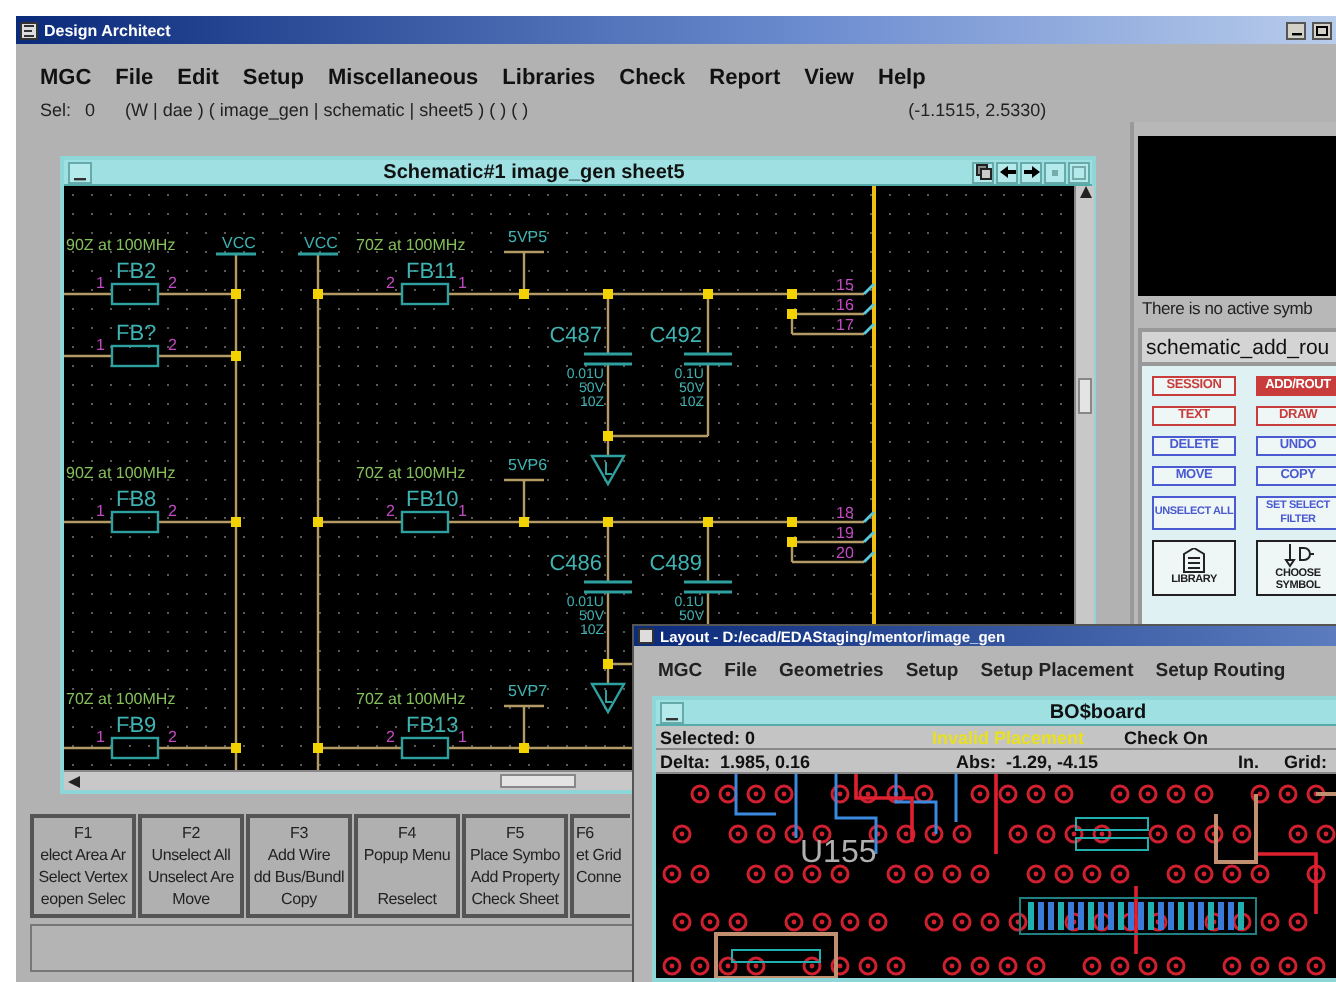 The height and width of the screenshot is (982, 1336). What do you see at coordinates (407, 866) in the screenshot?
I see `function-key-button: F4 Popup Menu Reselect` at bounding box center [407, 866].